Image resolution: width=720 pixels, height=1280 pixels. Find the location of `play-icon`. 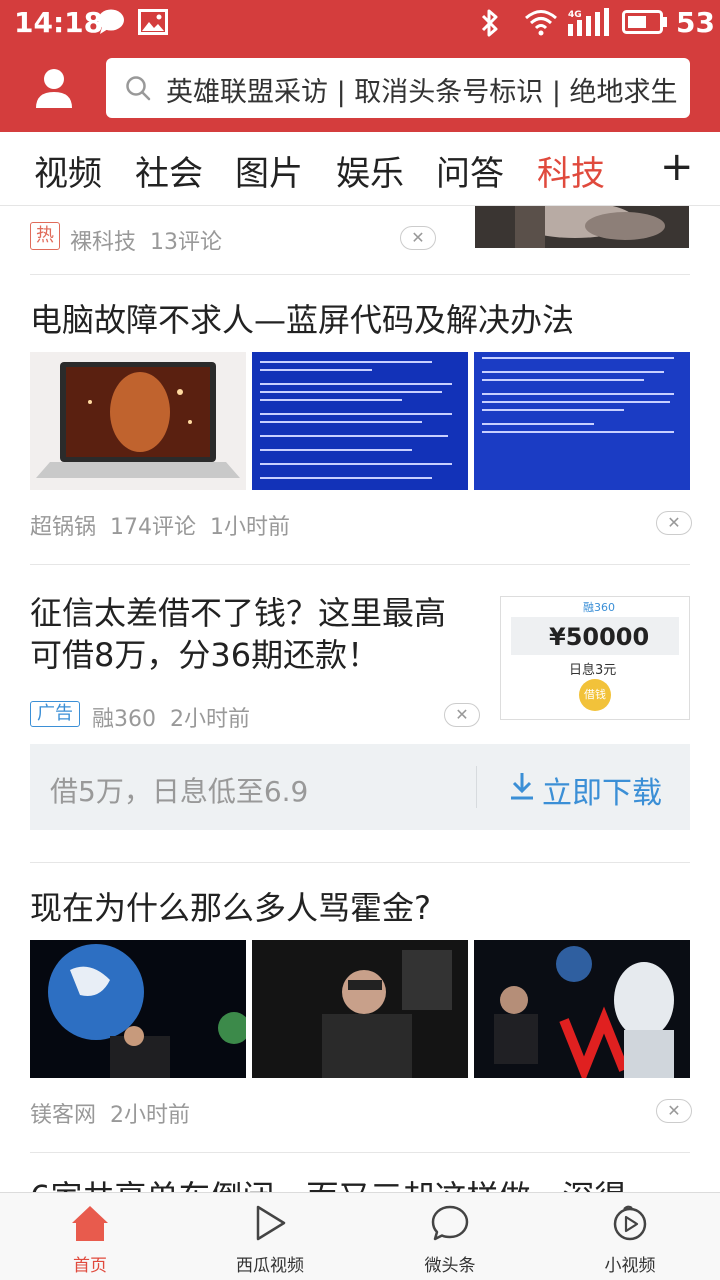

play-icon is located at coordinates (271, 1223).